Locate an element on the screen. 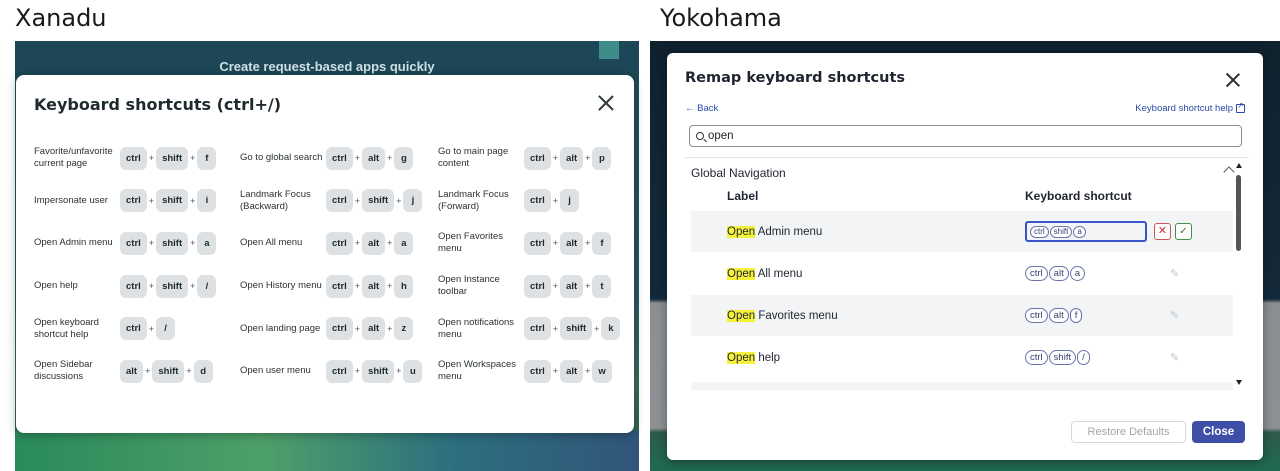  shortcut-label: Open help is located at coordinates (56, 286).